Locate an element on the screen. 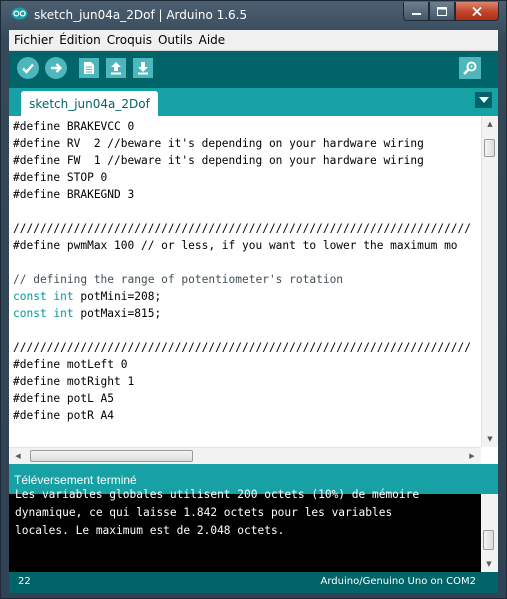  tab-menu-button is located at coordinates (483, 100).